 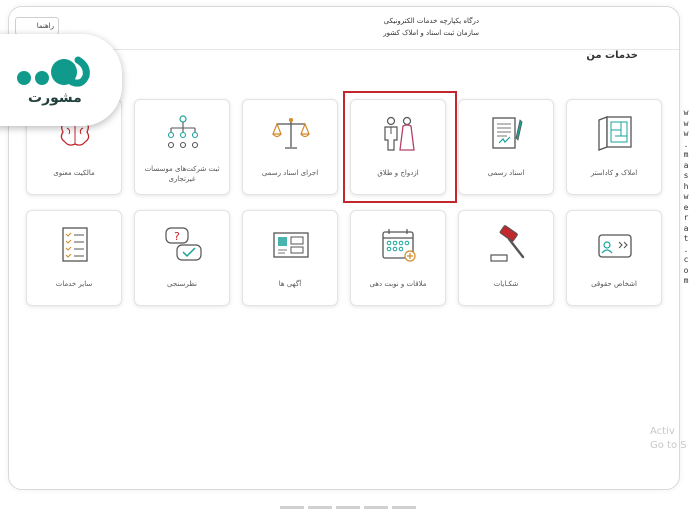 I want to click on tile-survey: ? نظرسنجی, so click(x=182, y=258).